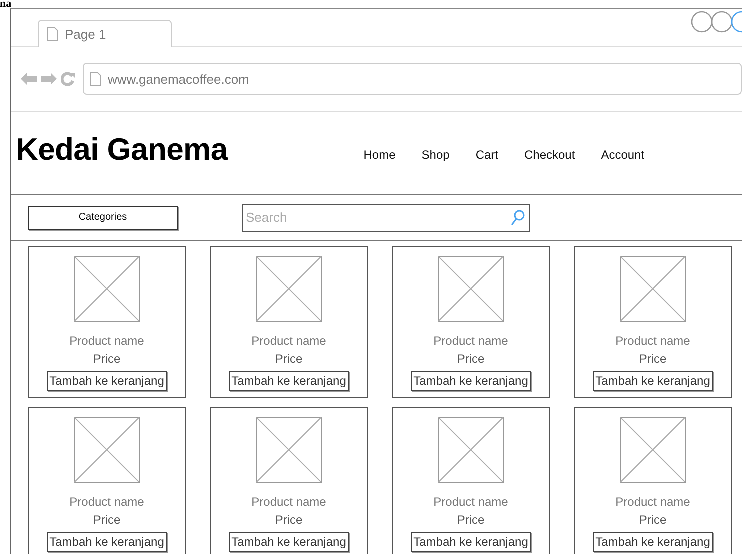 This screenshot has height=554, width=742. Describe the element at coordinates (386, 218) in the screenshot. I see `search-field: Search` at that location.